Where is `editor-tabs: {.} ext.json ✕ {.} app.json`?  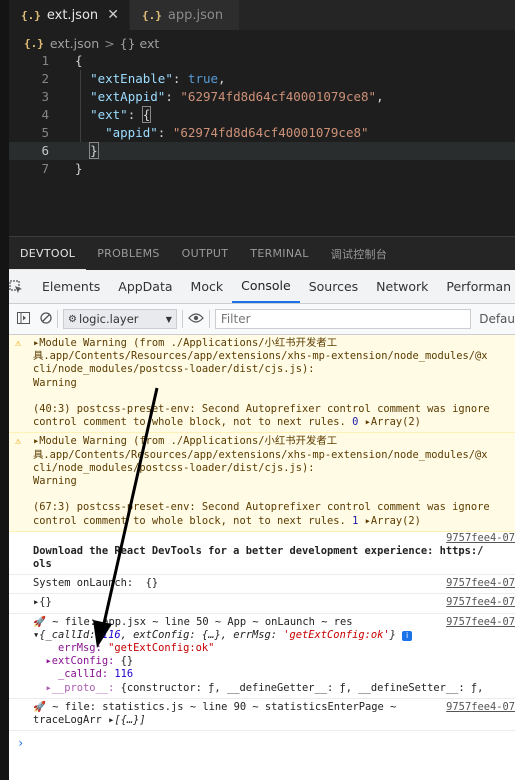 editor-tabs: {.} ext.json ✕ {.} app.json is located at coordinates (262, 15).